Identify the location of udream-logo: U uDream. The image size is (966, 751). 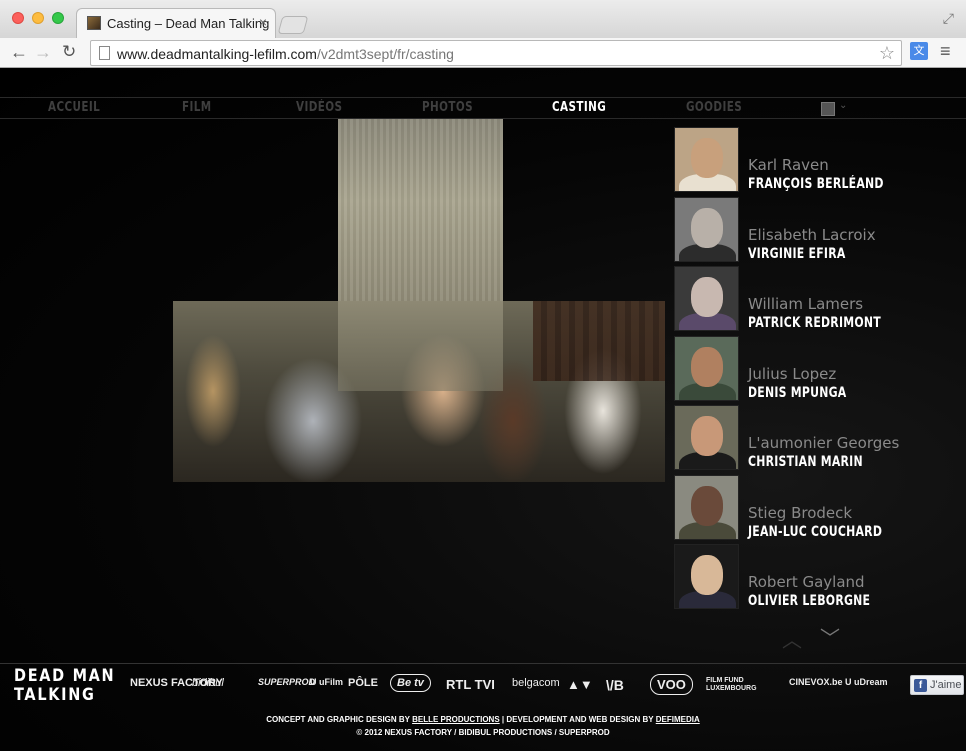
(866, 682).